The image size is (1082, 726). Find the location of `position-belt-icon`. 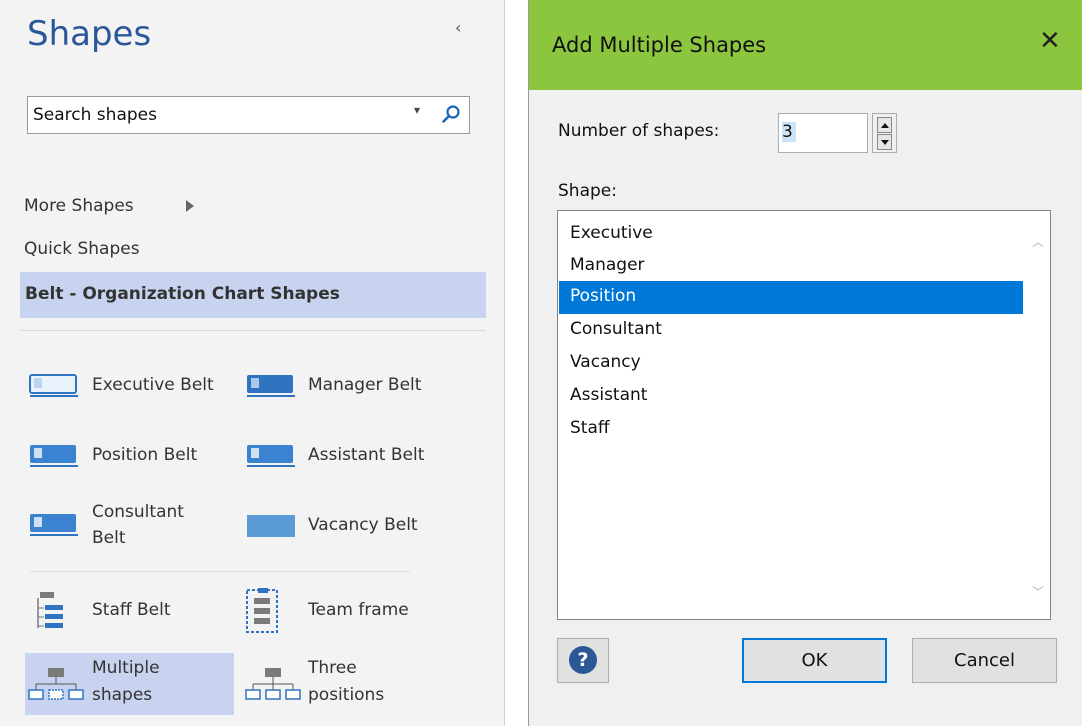

position-belt-icon is located at coordinates (54, 456).